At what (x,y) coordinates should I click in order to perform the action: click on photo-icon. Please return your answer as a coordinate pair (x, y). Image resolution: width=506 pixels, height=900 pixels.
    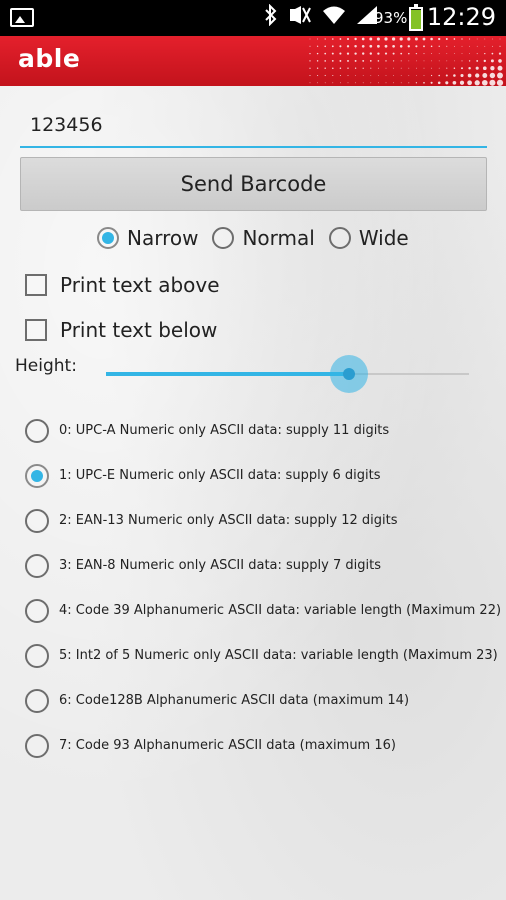
    Looking at the image, I should click on (22, 17).